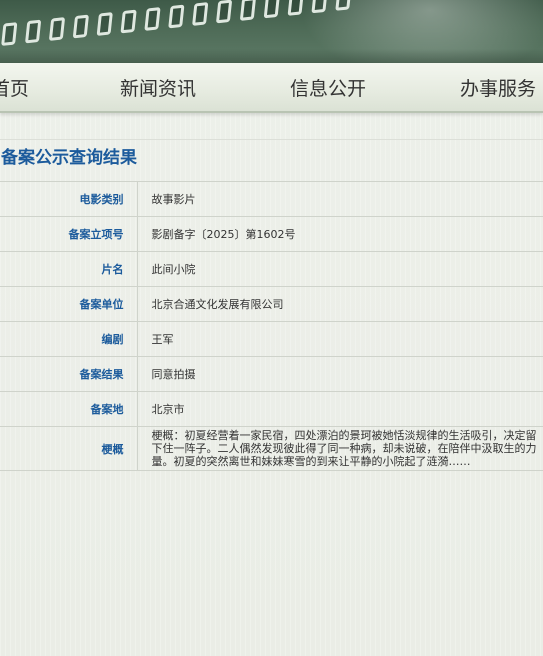 The image size is (543, 656). I want to click on nav-item-info-disclosure: 信息公开, so click(328, 87).